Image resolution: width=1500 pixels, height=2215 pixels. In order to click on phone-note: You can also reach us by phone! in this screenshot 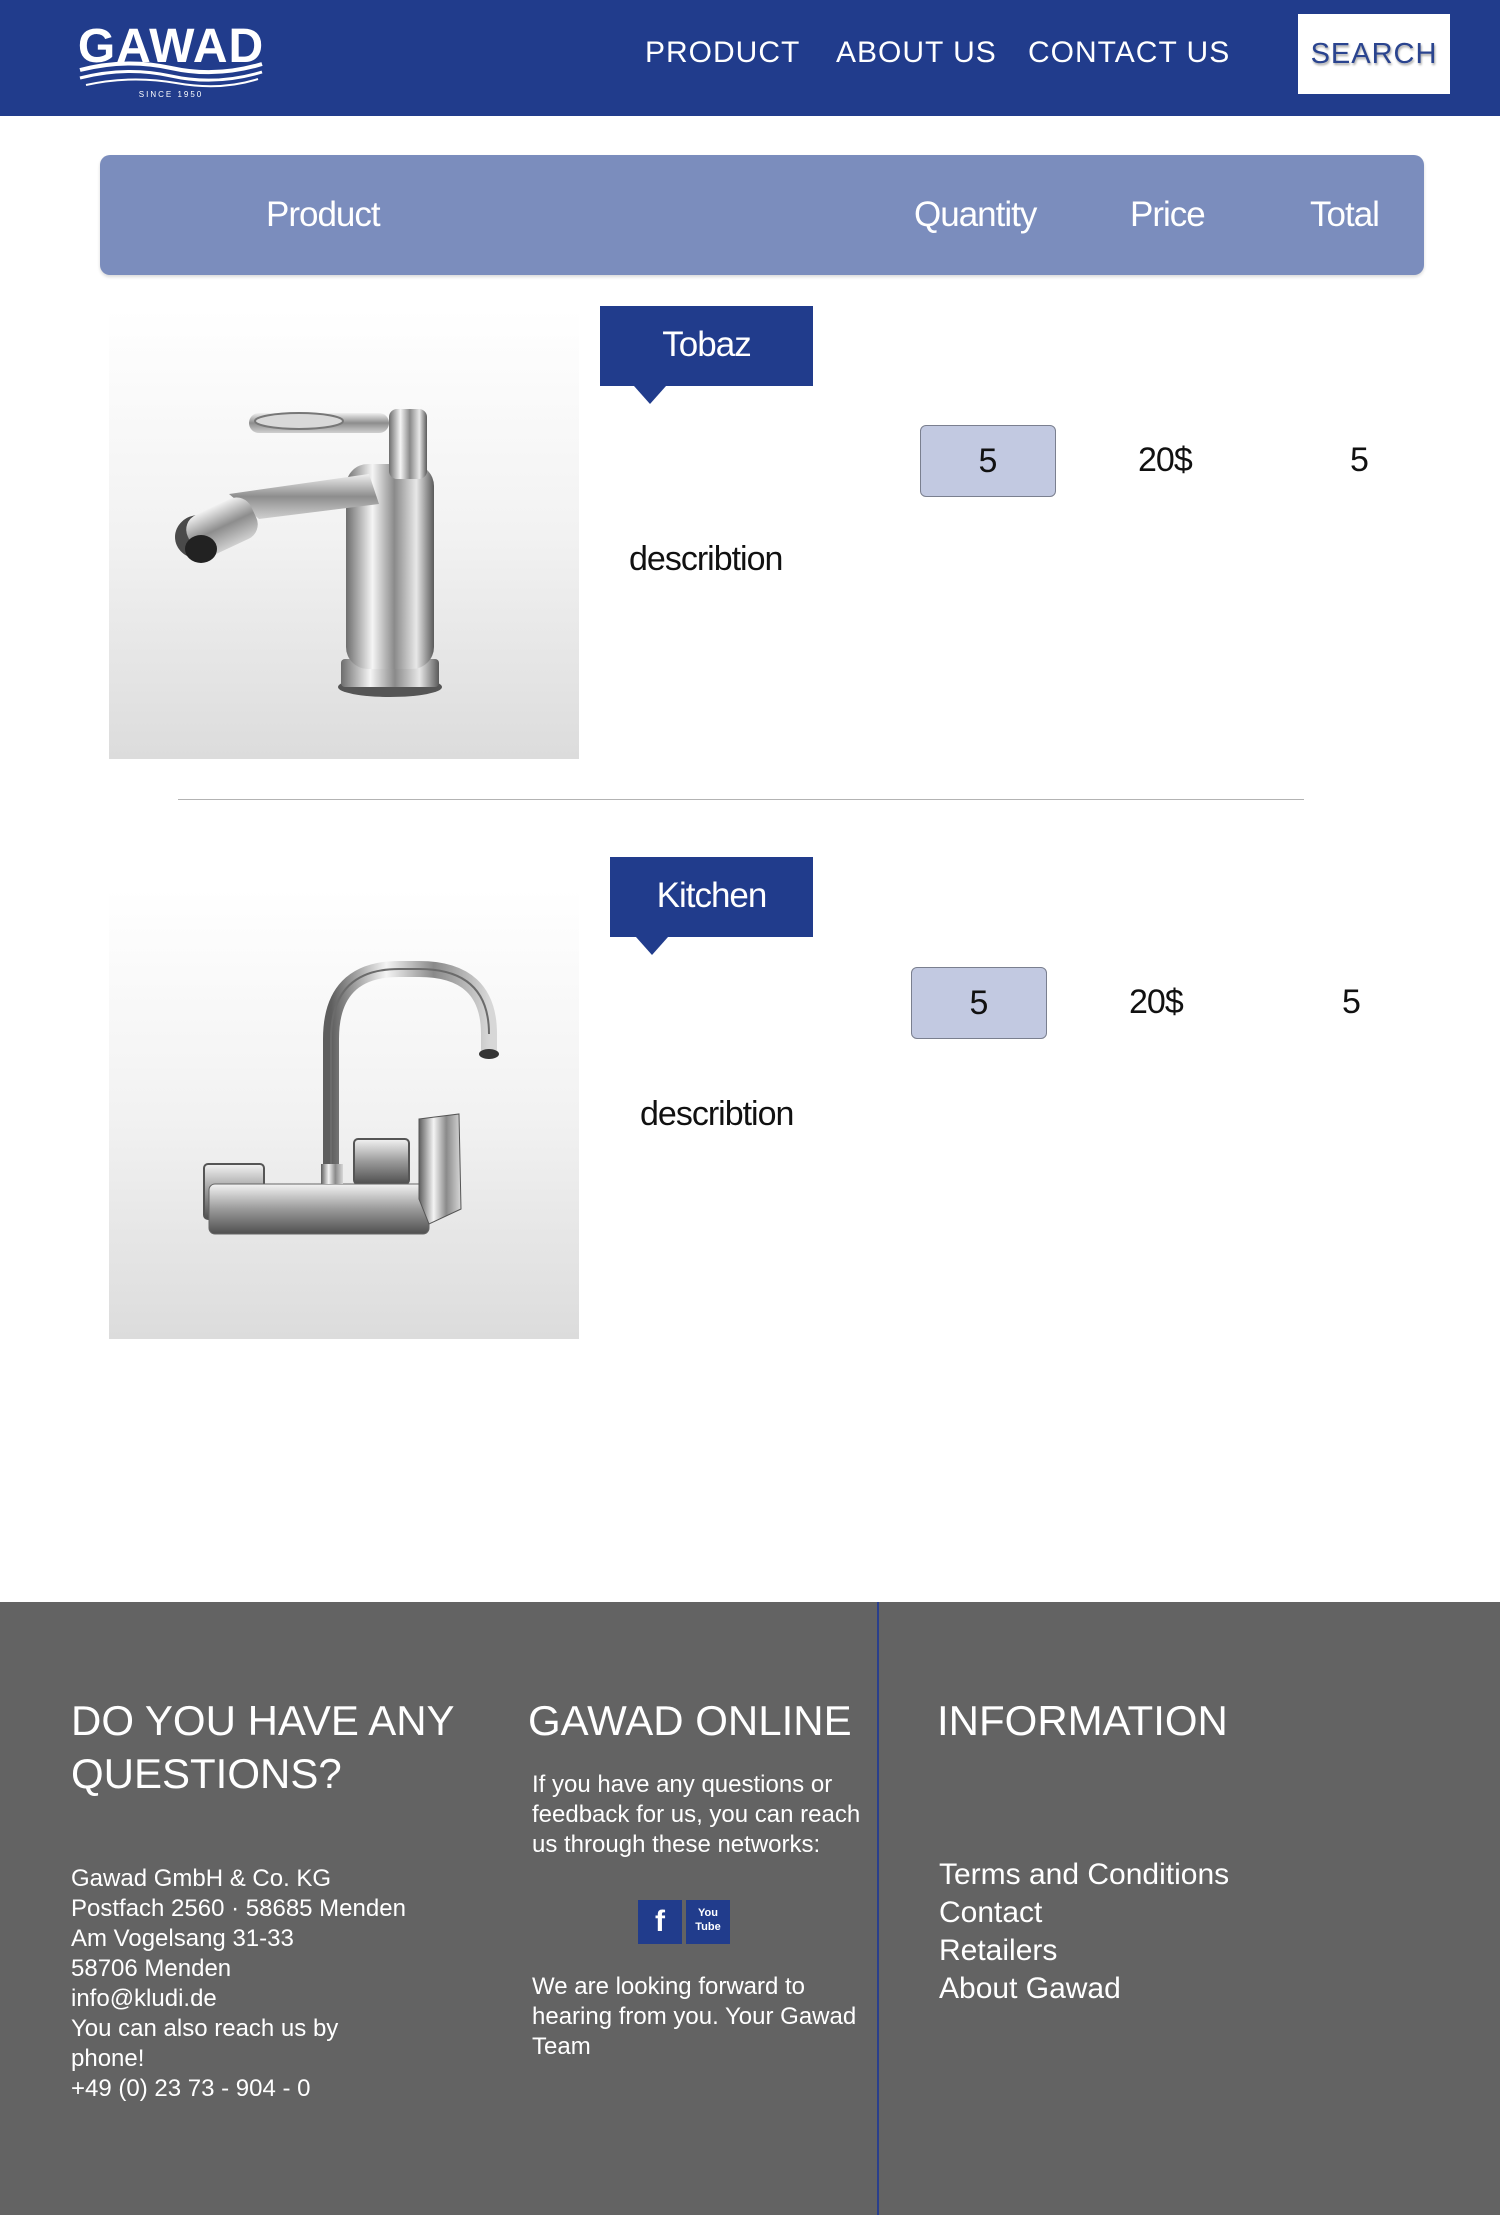, I will do `click(205, 2043)`.